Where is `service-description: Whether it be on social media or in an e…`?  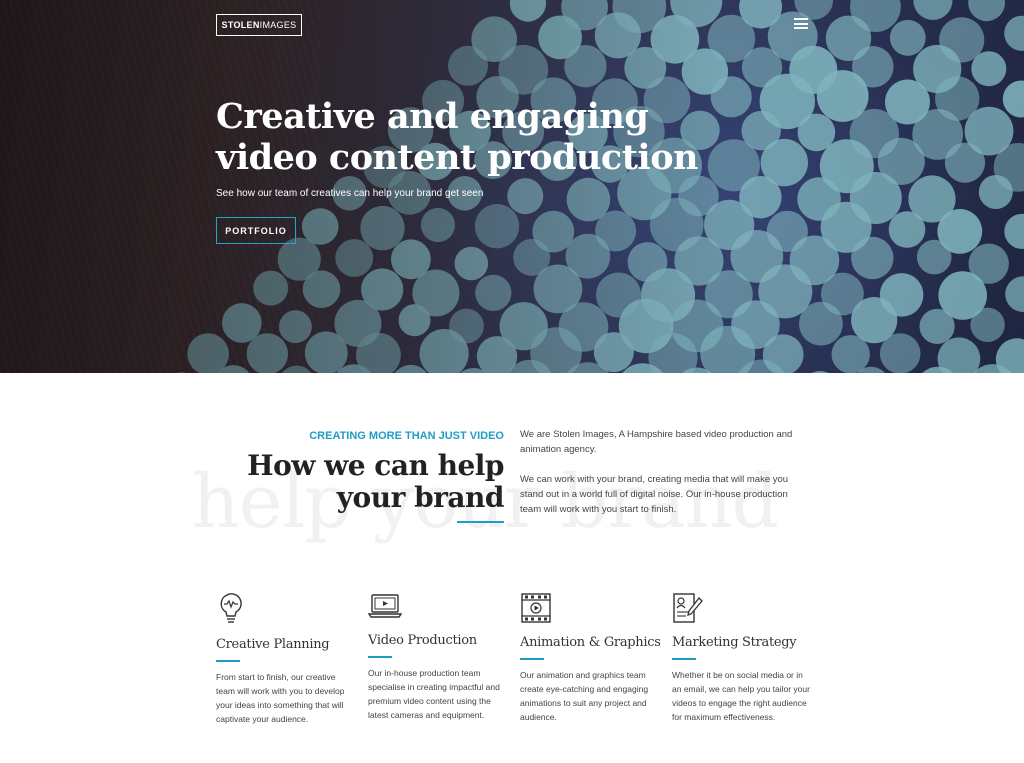 service-description: Whether it be on social media or in an e… is located at coordinates (741, 696).